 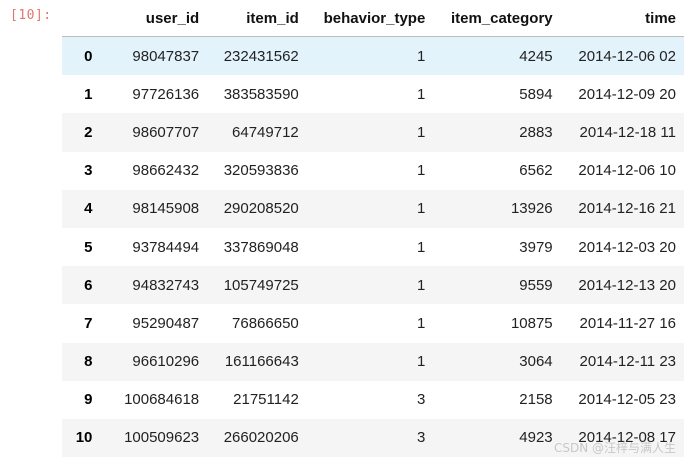 I want to click on cell-item-id: 290208520, so click(x=261, y=209).